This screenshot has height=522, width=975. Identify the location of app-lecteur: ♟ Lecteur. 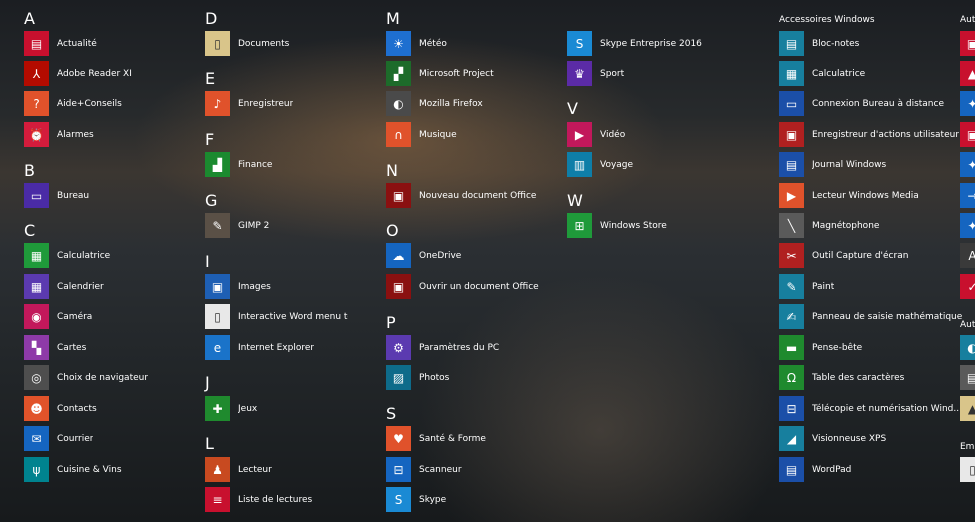
(238, 469).